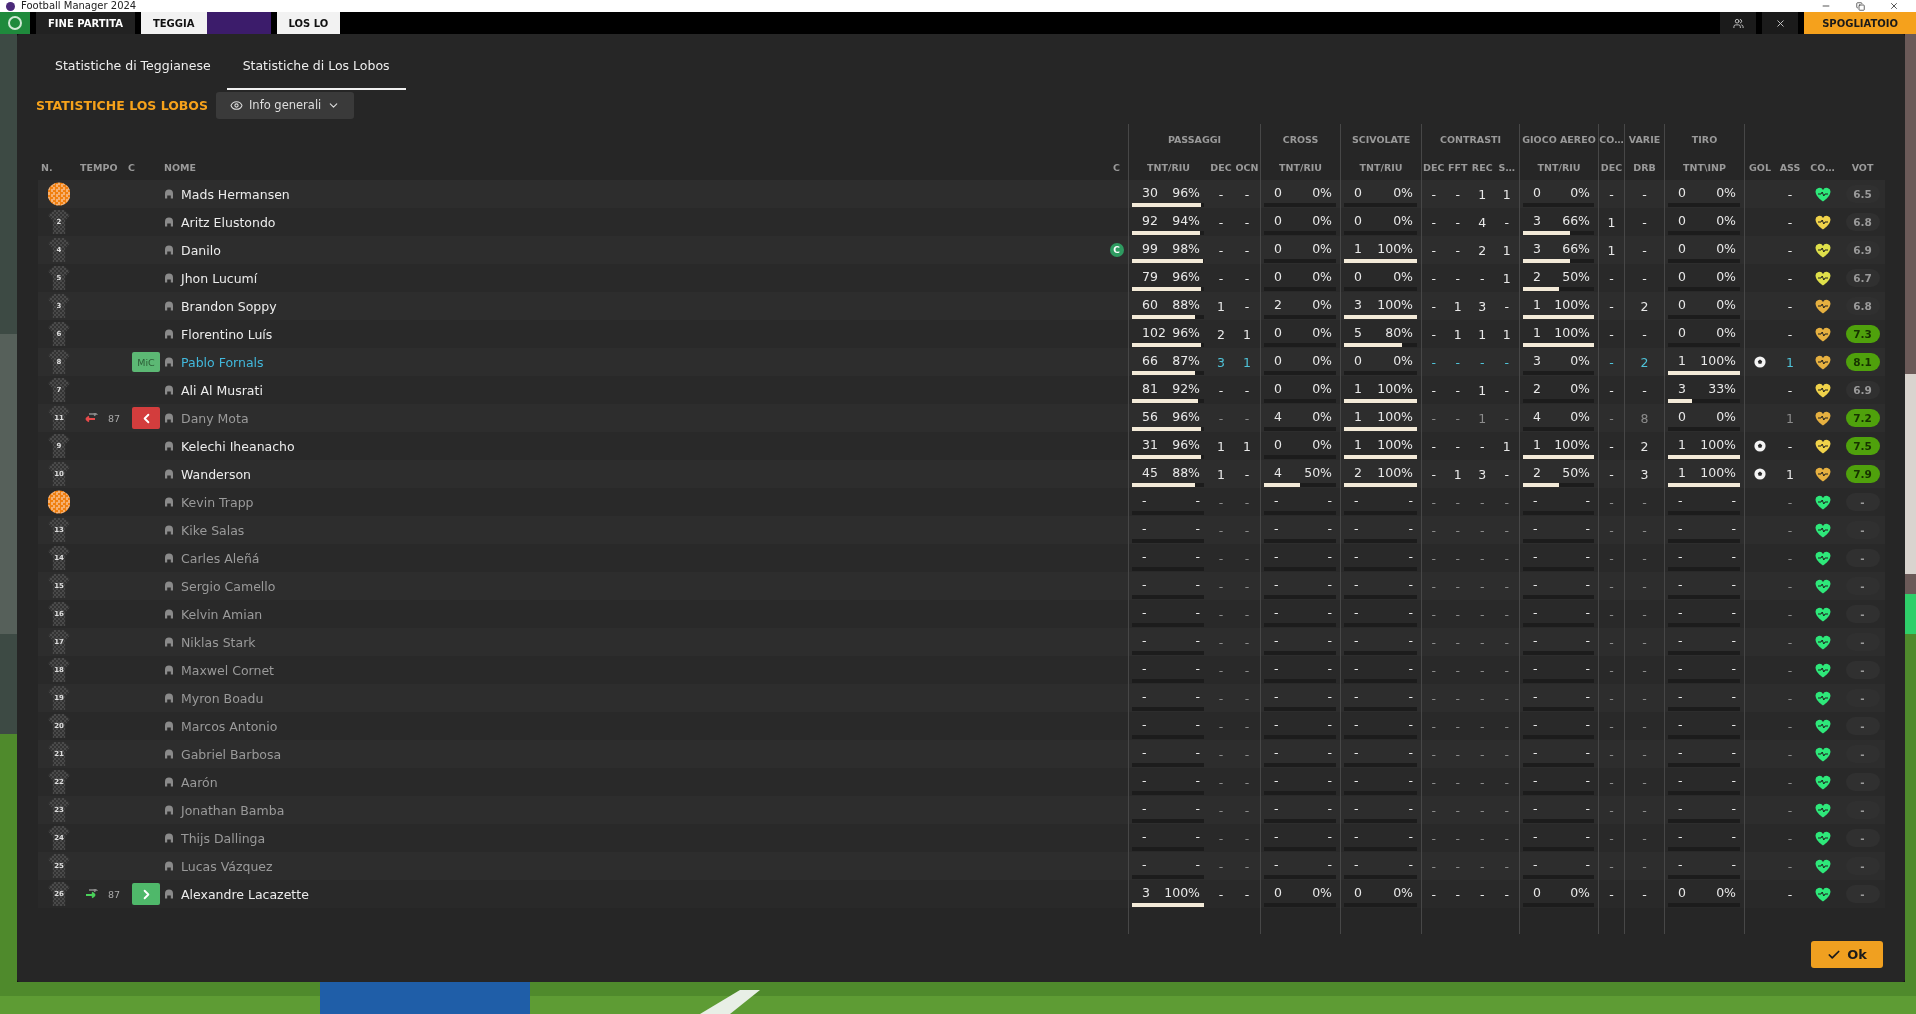  I want to click on player-name: Mads Hermansen, so click(235, 194).